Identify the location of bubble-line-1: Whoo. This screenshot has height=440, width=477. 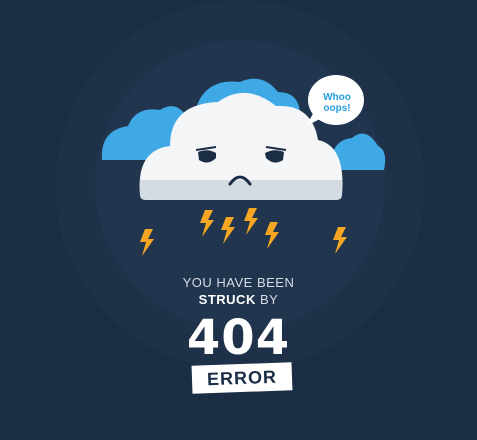
(337, 97).